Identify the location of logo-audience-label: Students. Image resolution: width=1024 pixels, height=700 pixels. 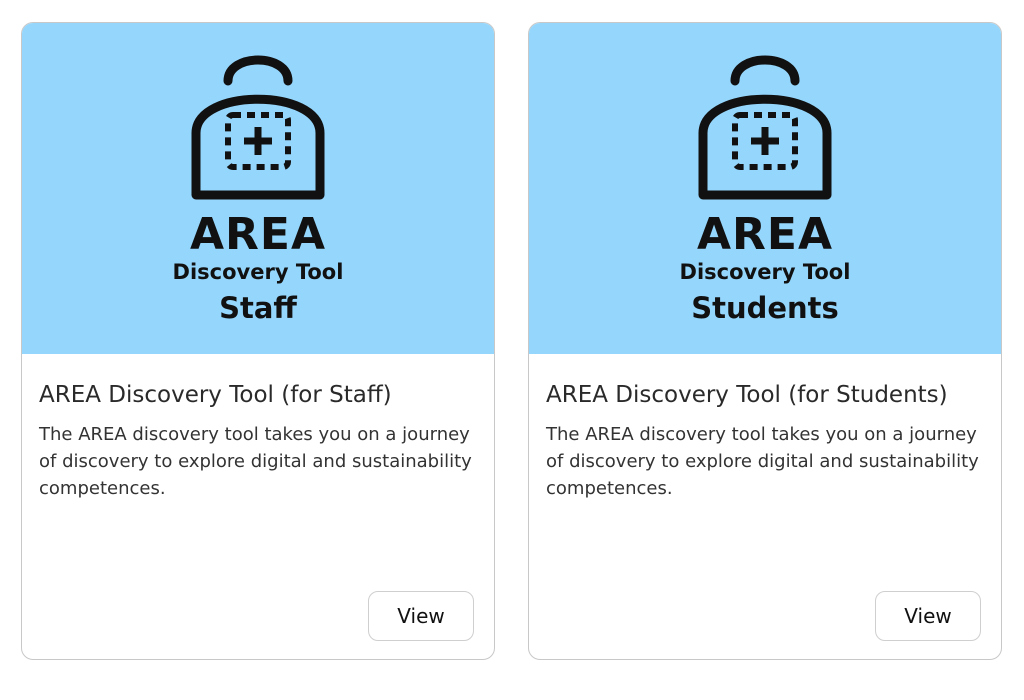
(765, 308).